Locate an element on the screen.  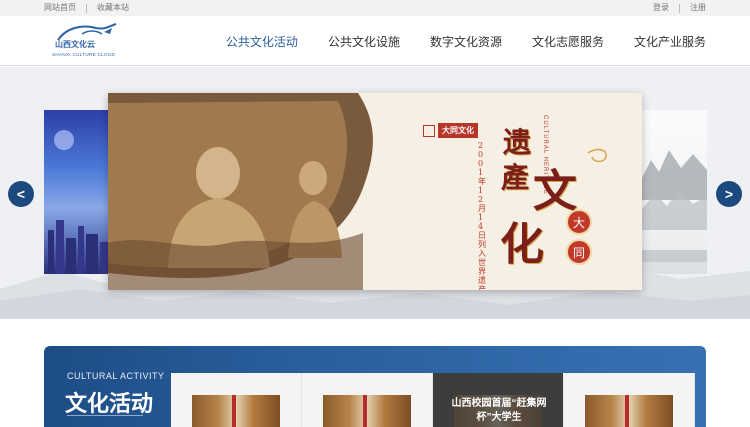
login-link: 登录 is located at coordinates (661, 8).